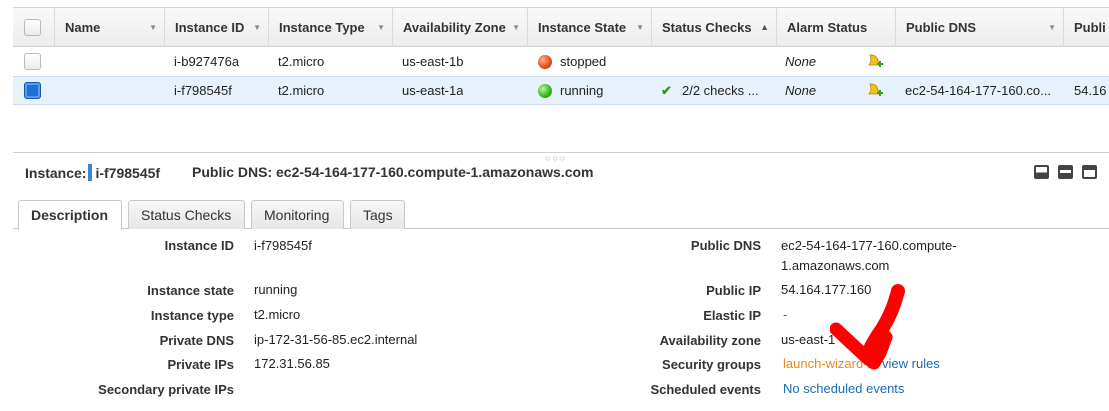 The height and width of the screenshot is (411, 1109). What do you see at coordinates (843, 388) in the screenshot?
I see `scheduled-events-link: No scheduled events` at bounding box center [843, 388].